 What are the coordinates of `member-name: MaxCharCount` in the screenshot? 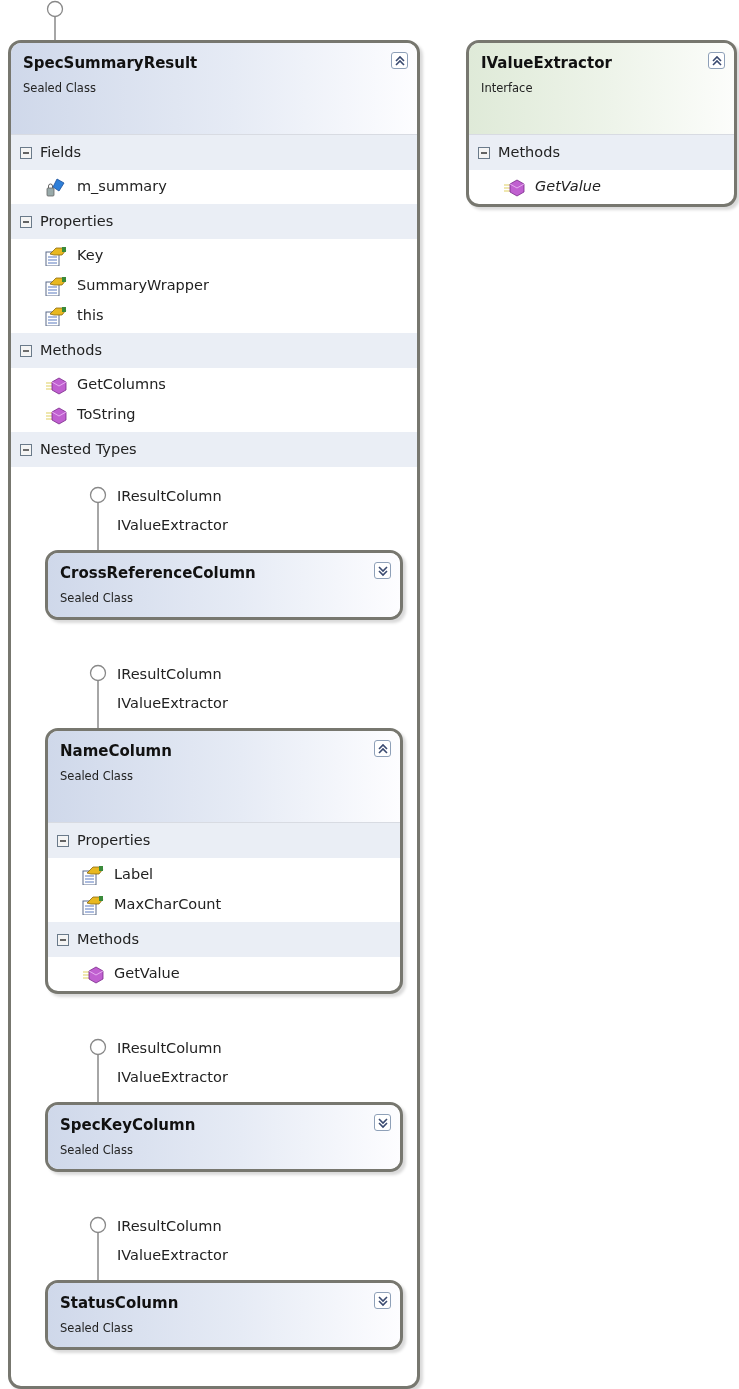 It's located at (168, 905).